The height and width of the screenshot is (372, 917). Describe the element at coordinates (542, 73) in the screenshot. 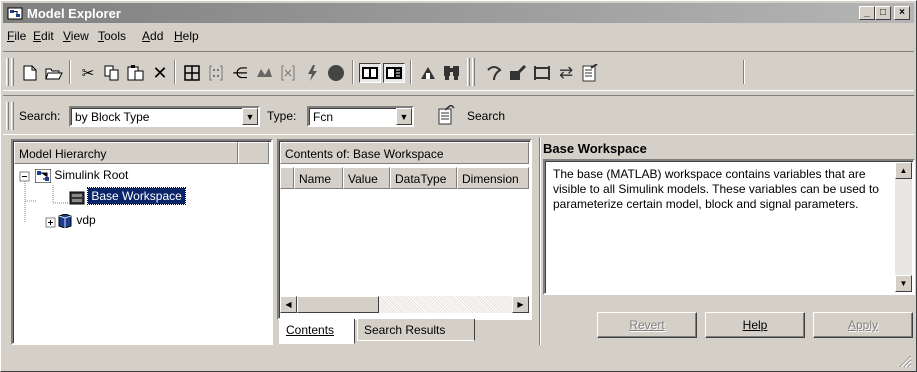

I see `brackets-icon` at that location.